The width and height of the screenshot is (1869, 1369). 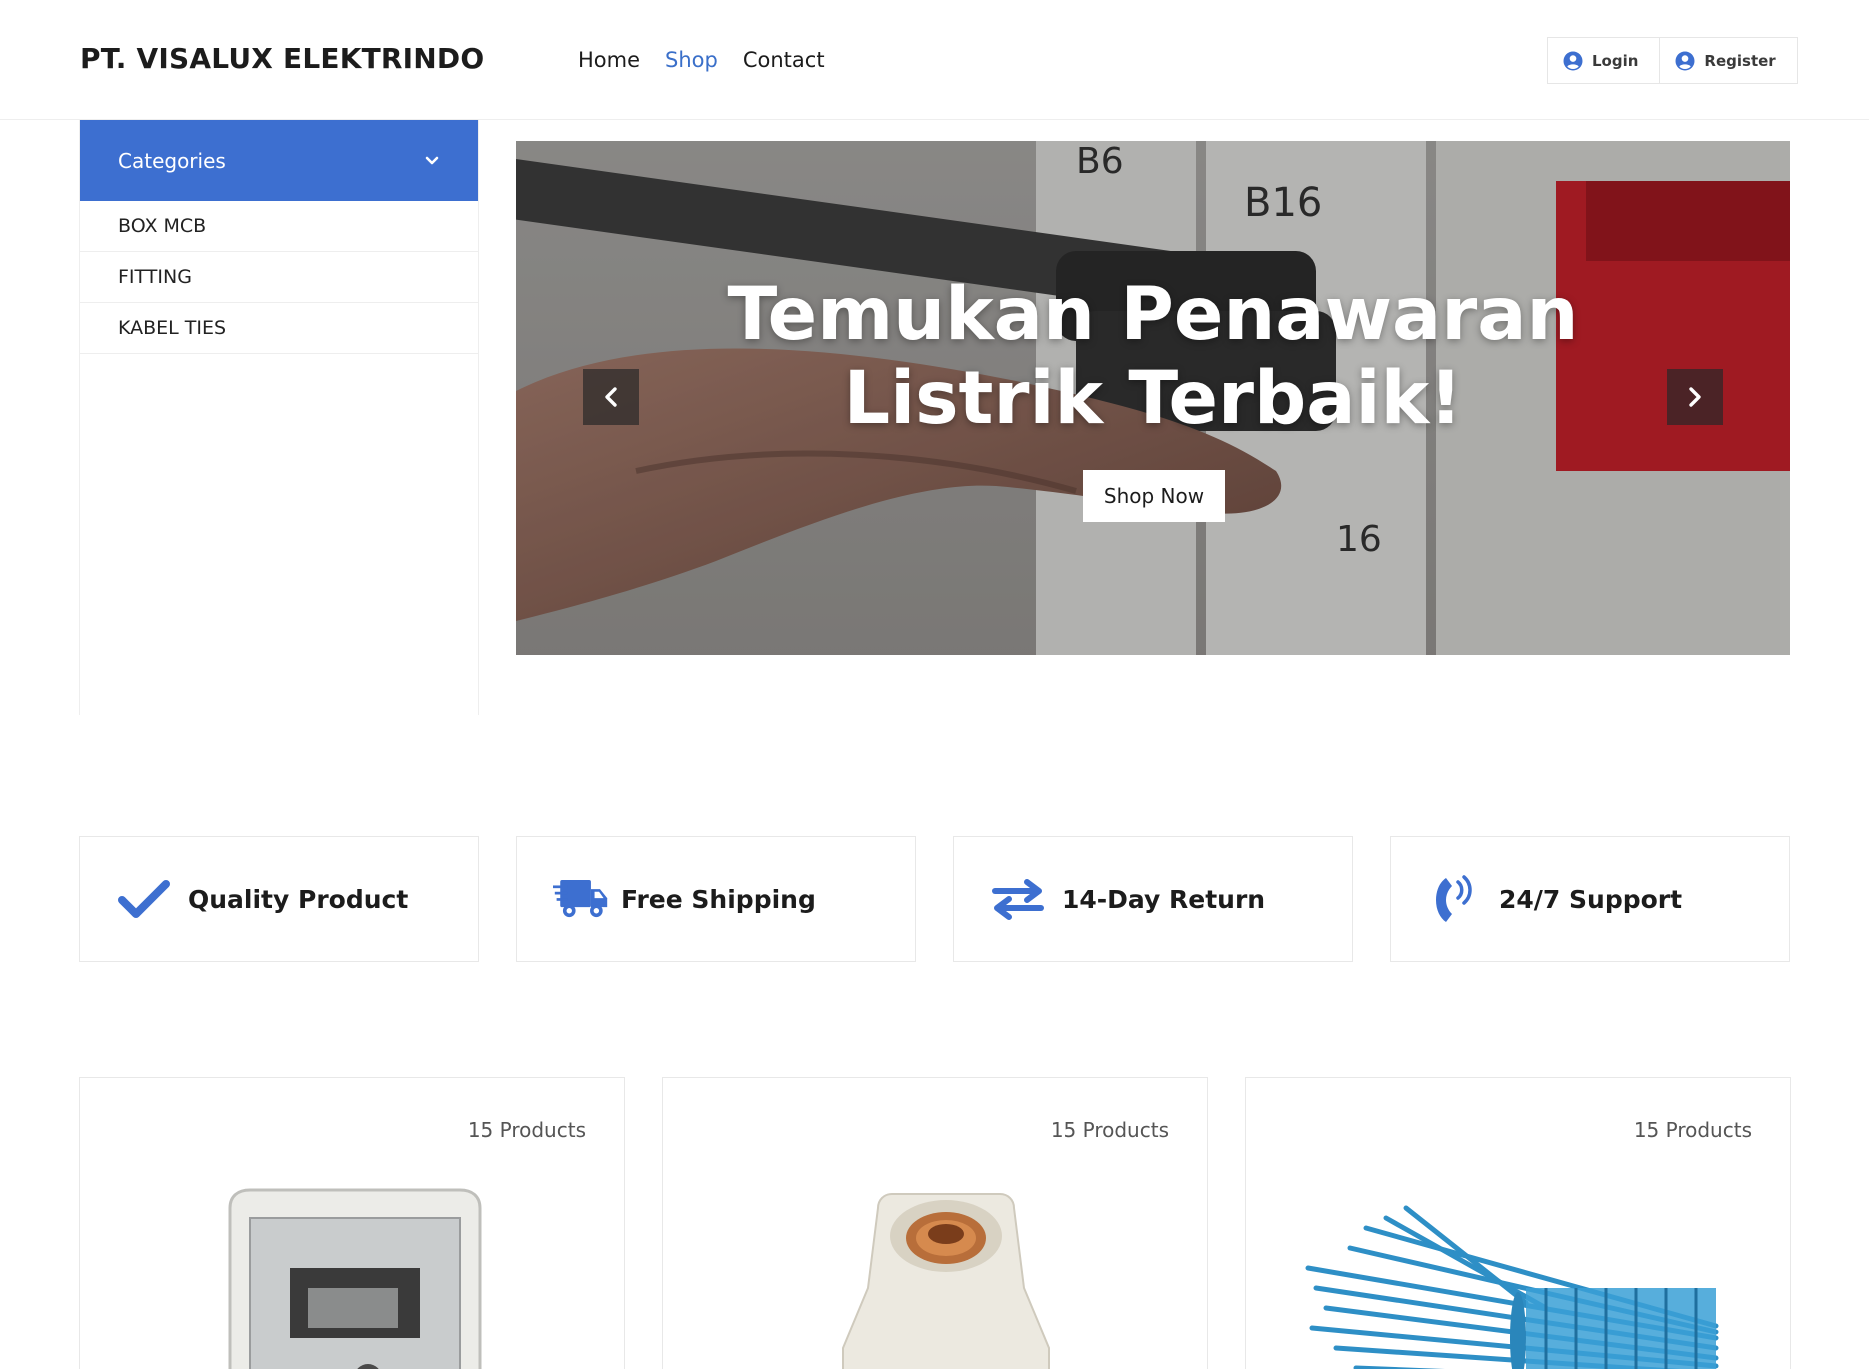 I want to click on carousel-next-button, so click(x=1695, y=397).